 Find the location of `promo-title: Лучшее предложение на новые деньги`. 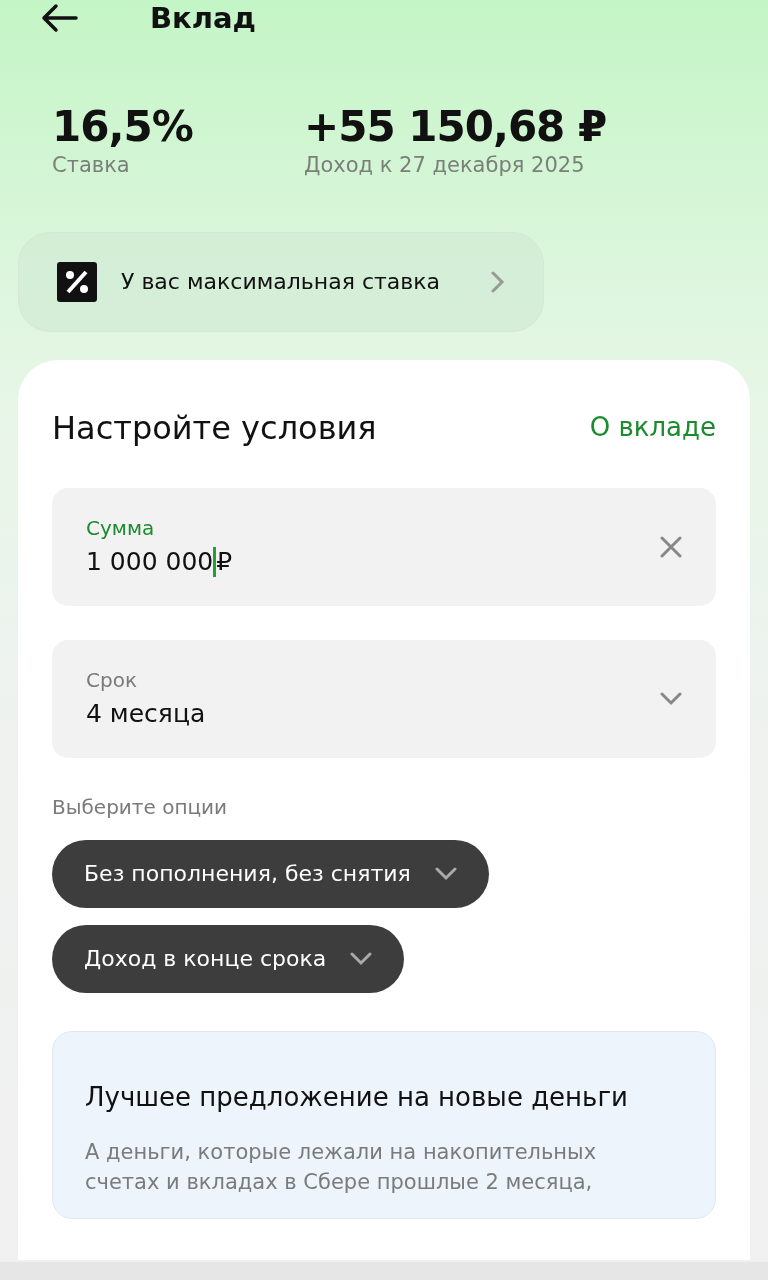

promo-title: Лучшее предложение на новые деньги is located at coordinates (357, 1097).